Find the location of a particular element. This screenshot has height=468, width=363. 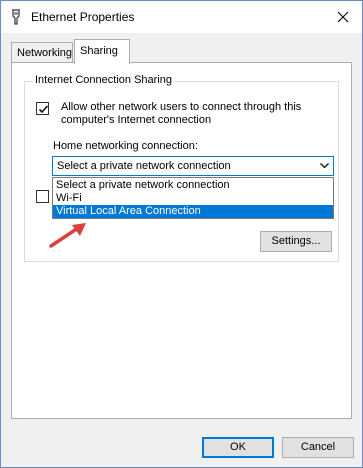

tab-strip: Networking Sharing is located at coordinates (181, 51).